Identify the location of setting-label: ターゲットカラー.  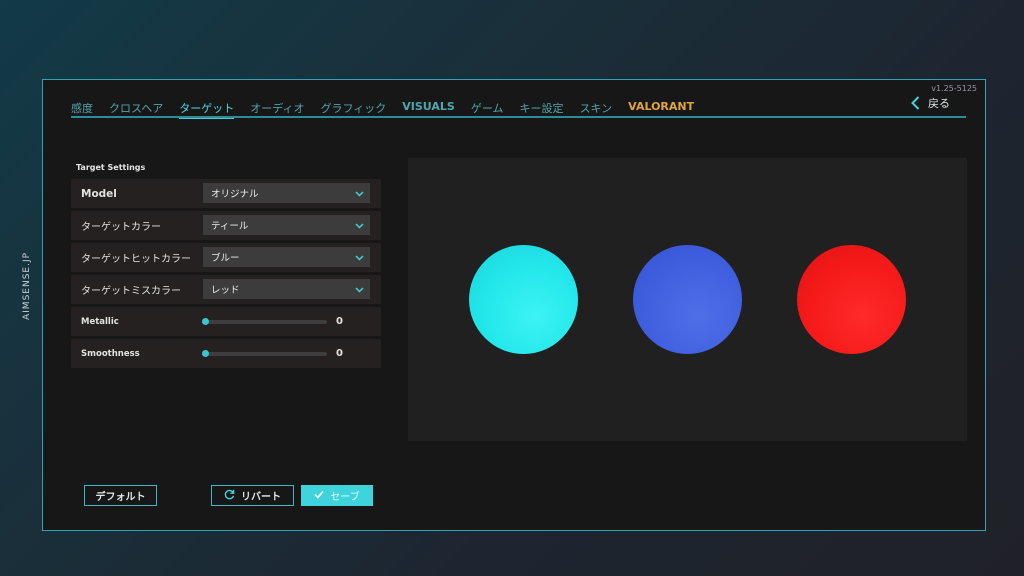
(121, 227).